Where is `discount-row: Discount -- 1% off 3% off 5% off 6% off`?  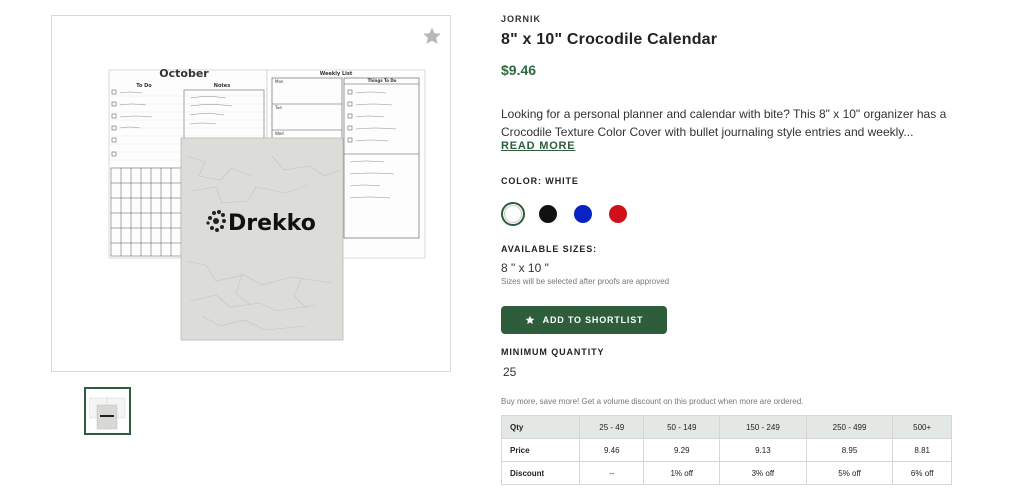
discount-row: Discount -- 1% off 3% off 5% off 6% off is located at coordinates (726, 473).